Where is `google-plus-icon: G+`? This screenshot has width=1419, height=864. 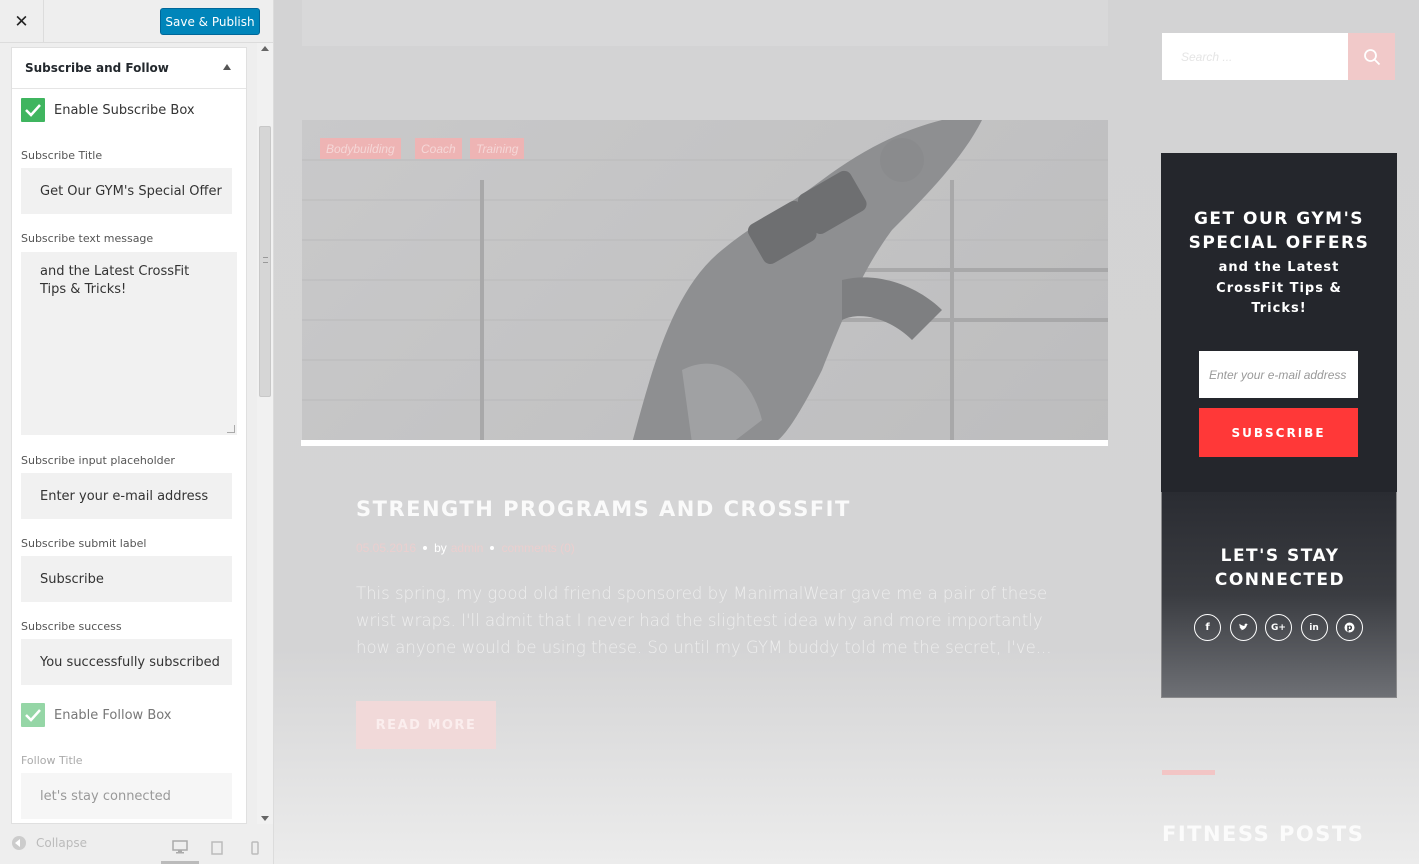
google-plus-icon: G+ is located at coordinates (1278, 627).